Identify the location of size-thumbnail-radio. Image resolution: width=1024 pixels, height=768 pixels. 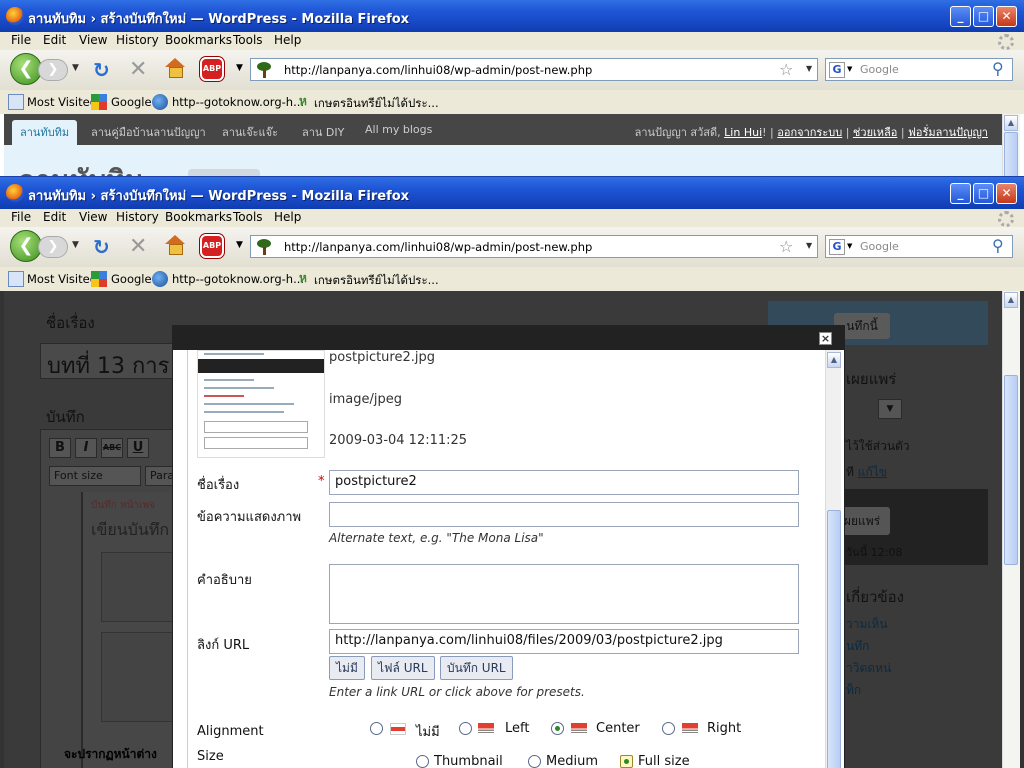
(422, 761).